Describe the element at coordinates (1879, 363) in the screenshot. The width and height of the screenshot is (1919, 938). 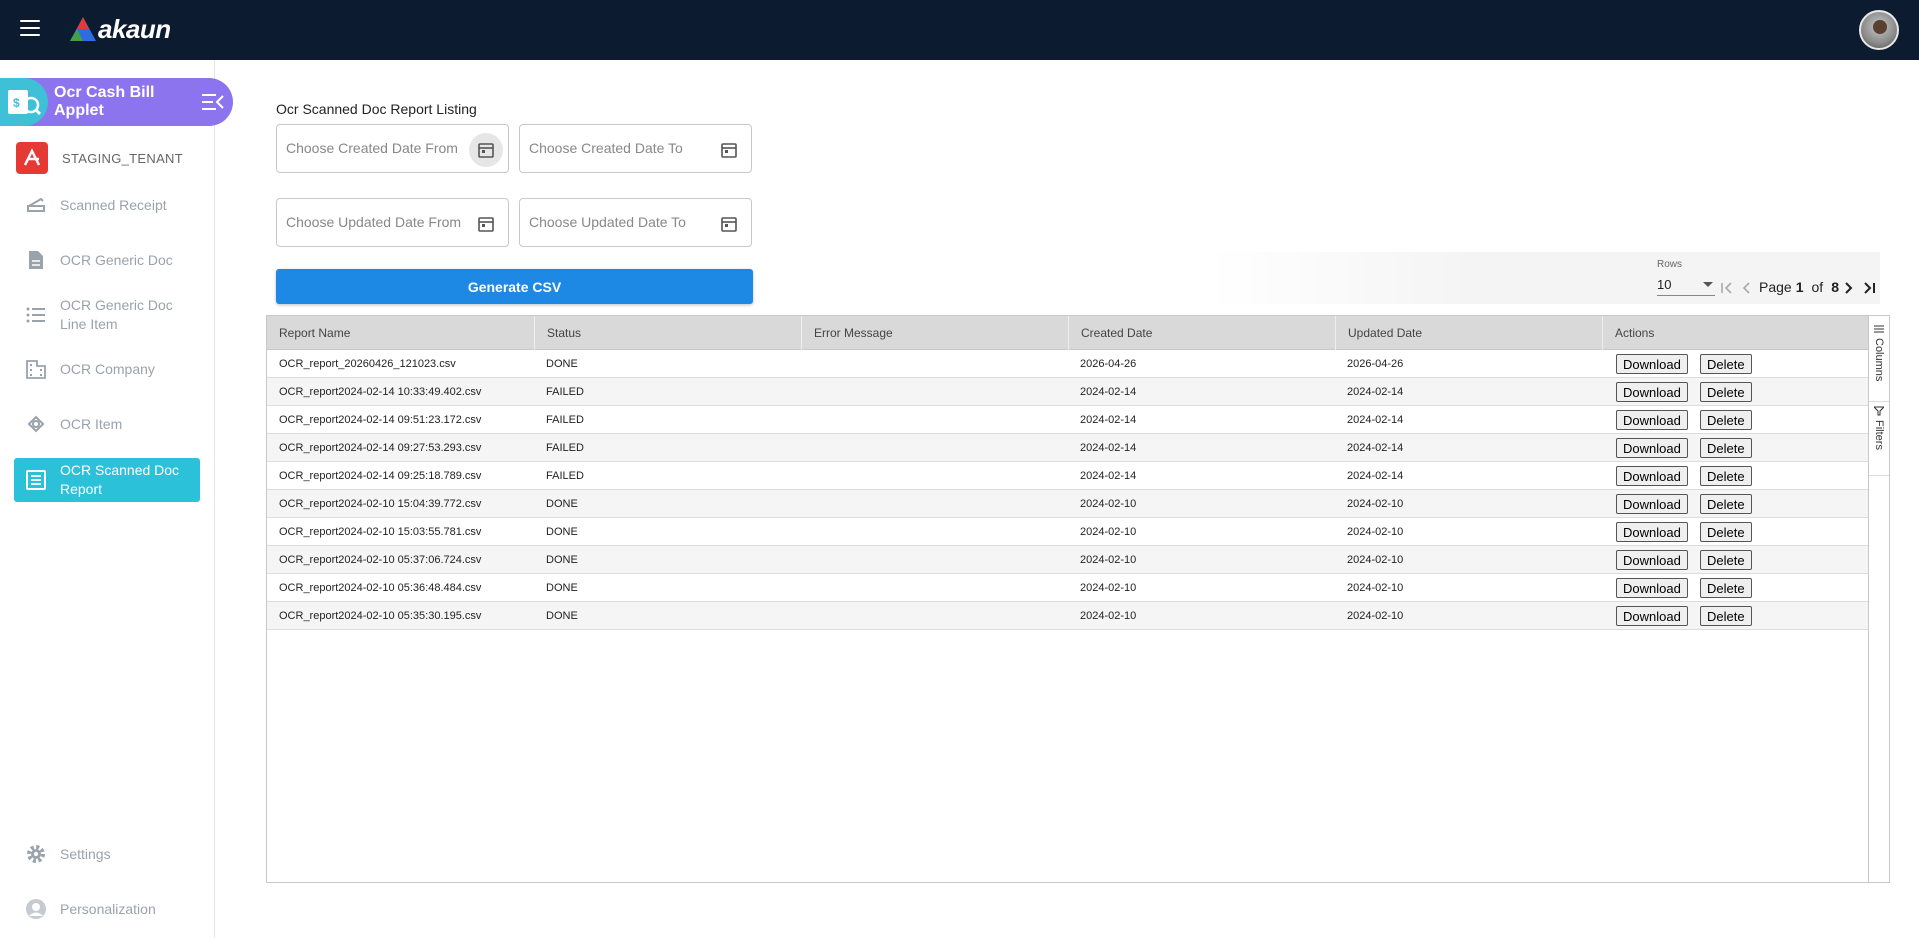
I see `columns-tool-tab: Columns` at that location.